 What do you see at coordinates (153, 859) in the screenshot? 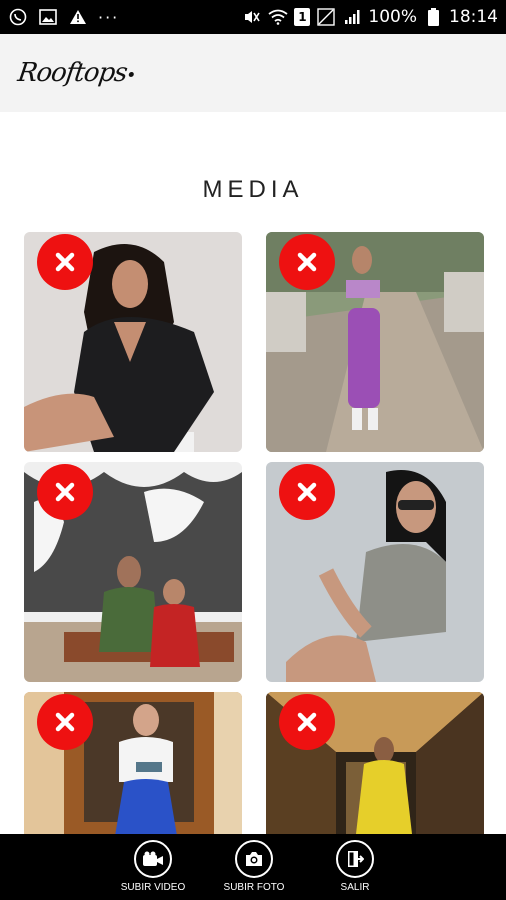
I see `video-camera-icon` at bounding box center [153, 859].